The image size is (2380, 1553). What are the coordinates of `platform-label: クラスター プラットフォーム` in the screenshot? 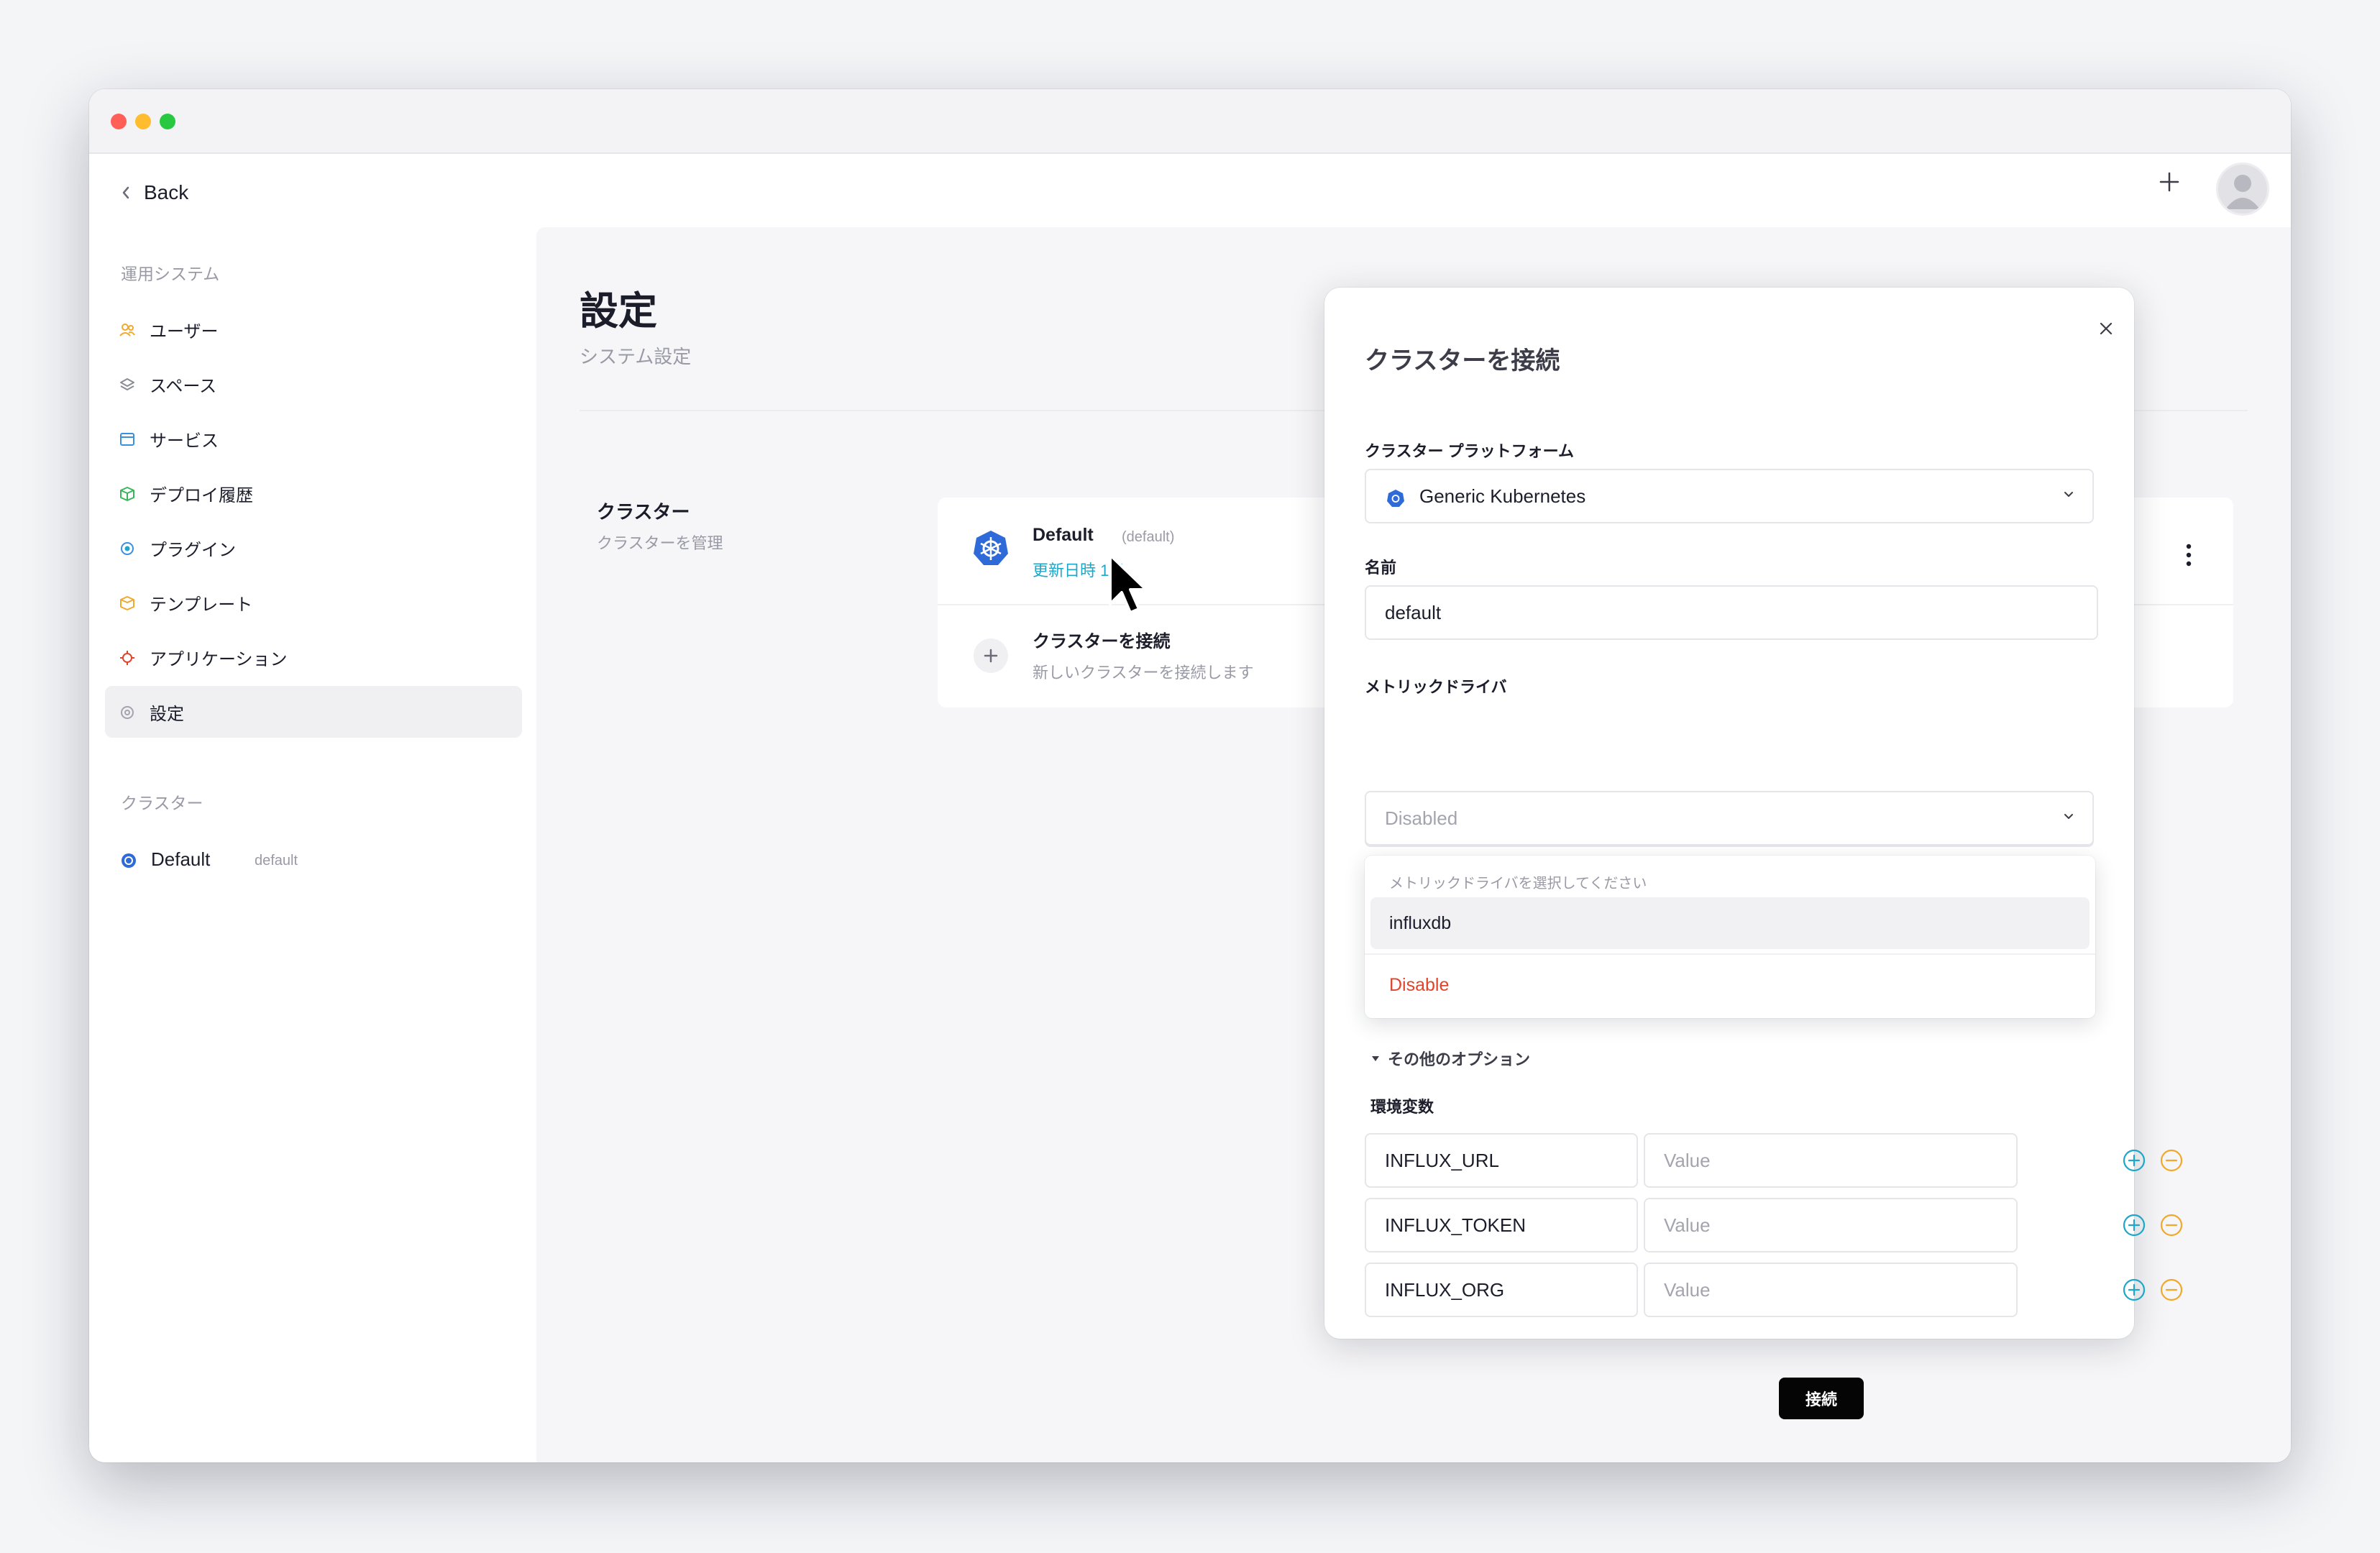 It's located at (1470, 451).